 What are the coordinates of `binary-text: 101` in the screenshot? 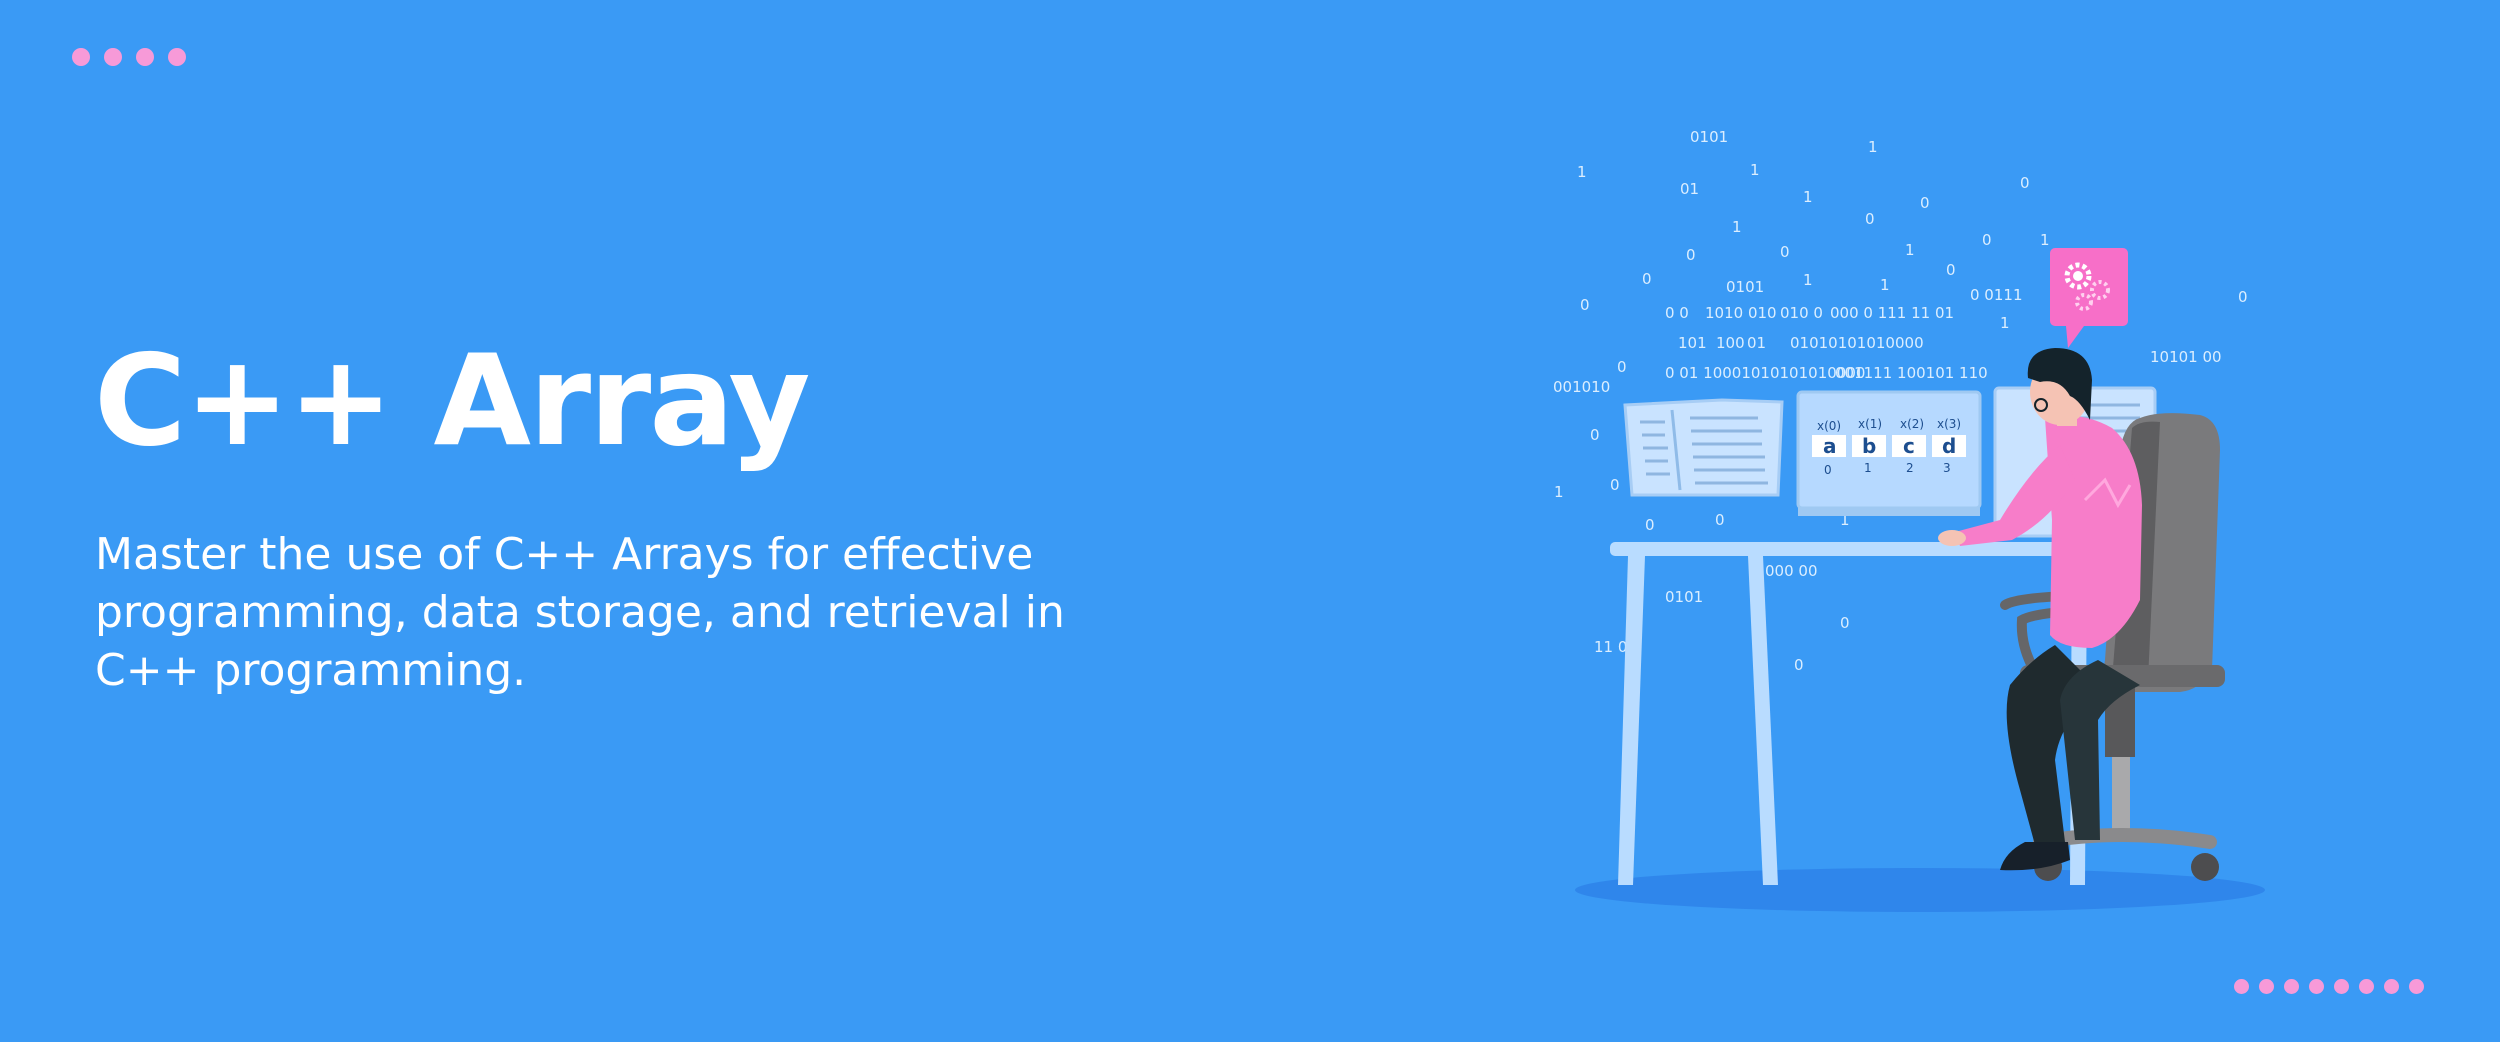 It's located at (1692, 343).